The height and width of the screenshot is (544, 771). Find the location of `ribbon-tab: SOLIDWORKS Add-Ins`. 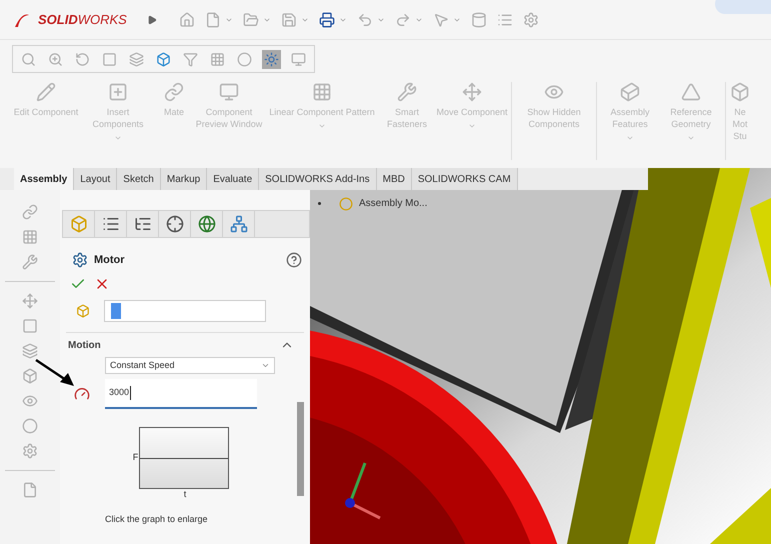

ribbon-tab: SOLIDWORKS Add-Ins is located at coordinates (318, 179).